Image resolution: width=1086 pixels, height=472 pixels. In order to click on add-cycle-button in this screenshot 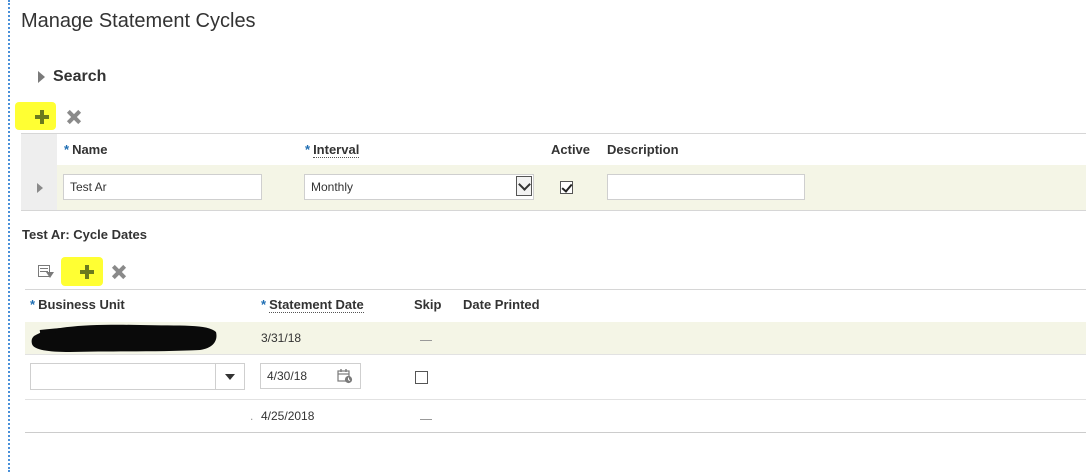, I will do `click(42, 117)`.